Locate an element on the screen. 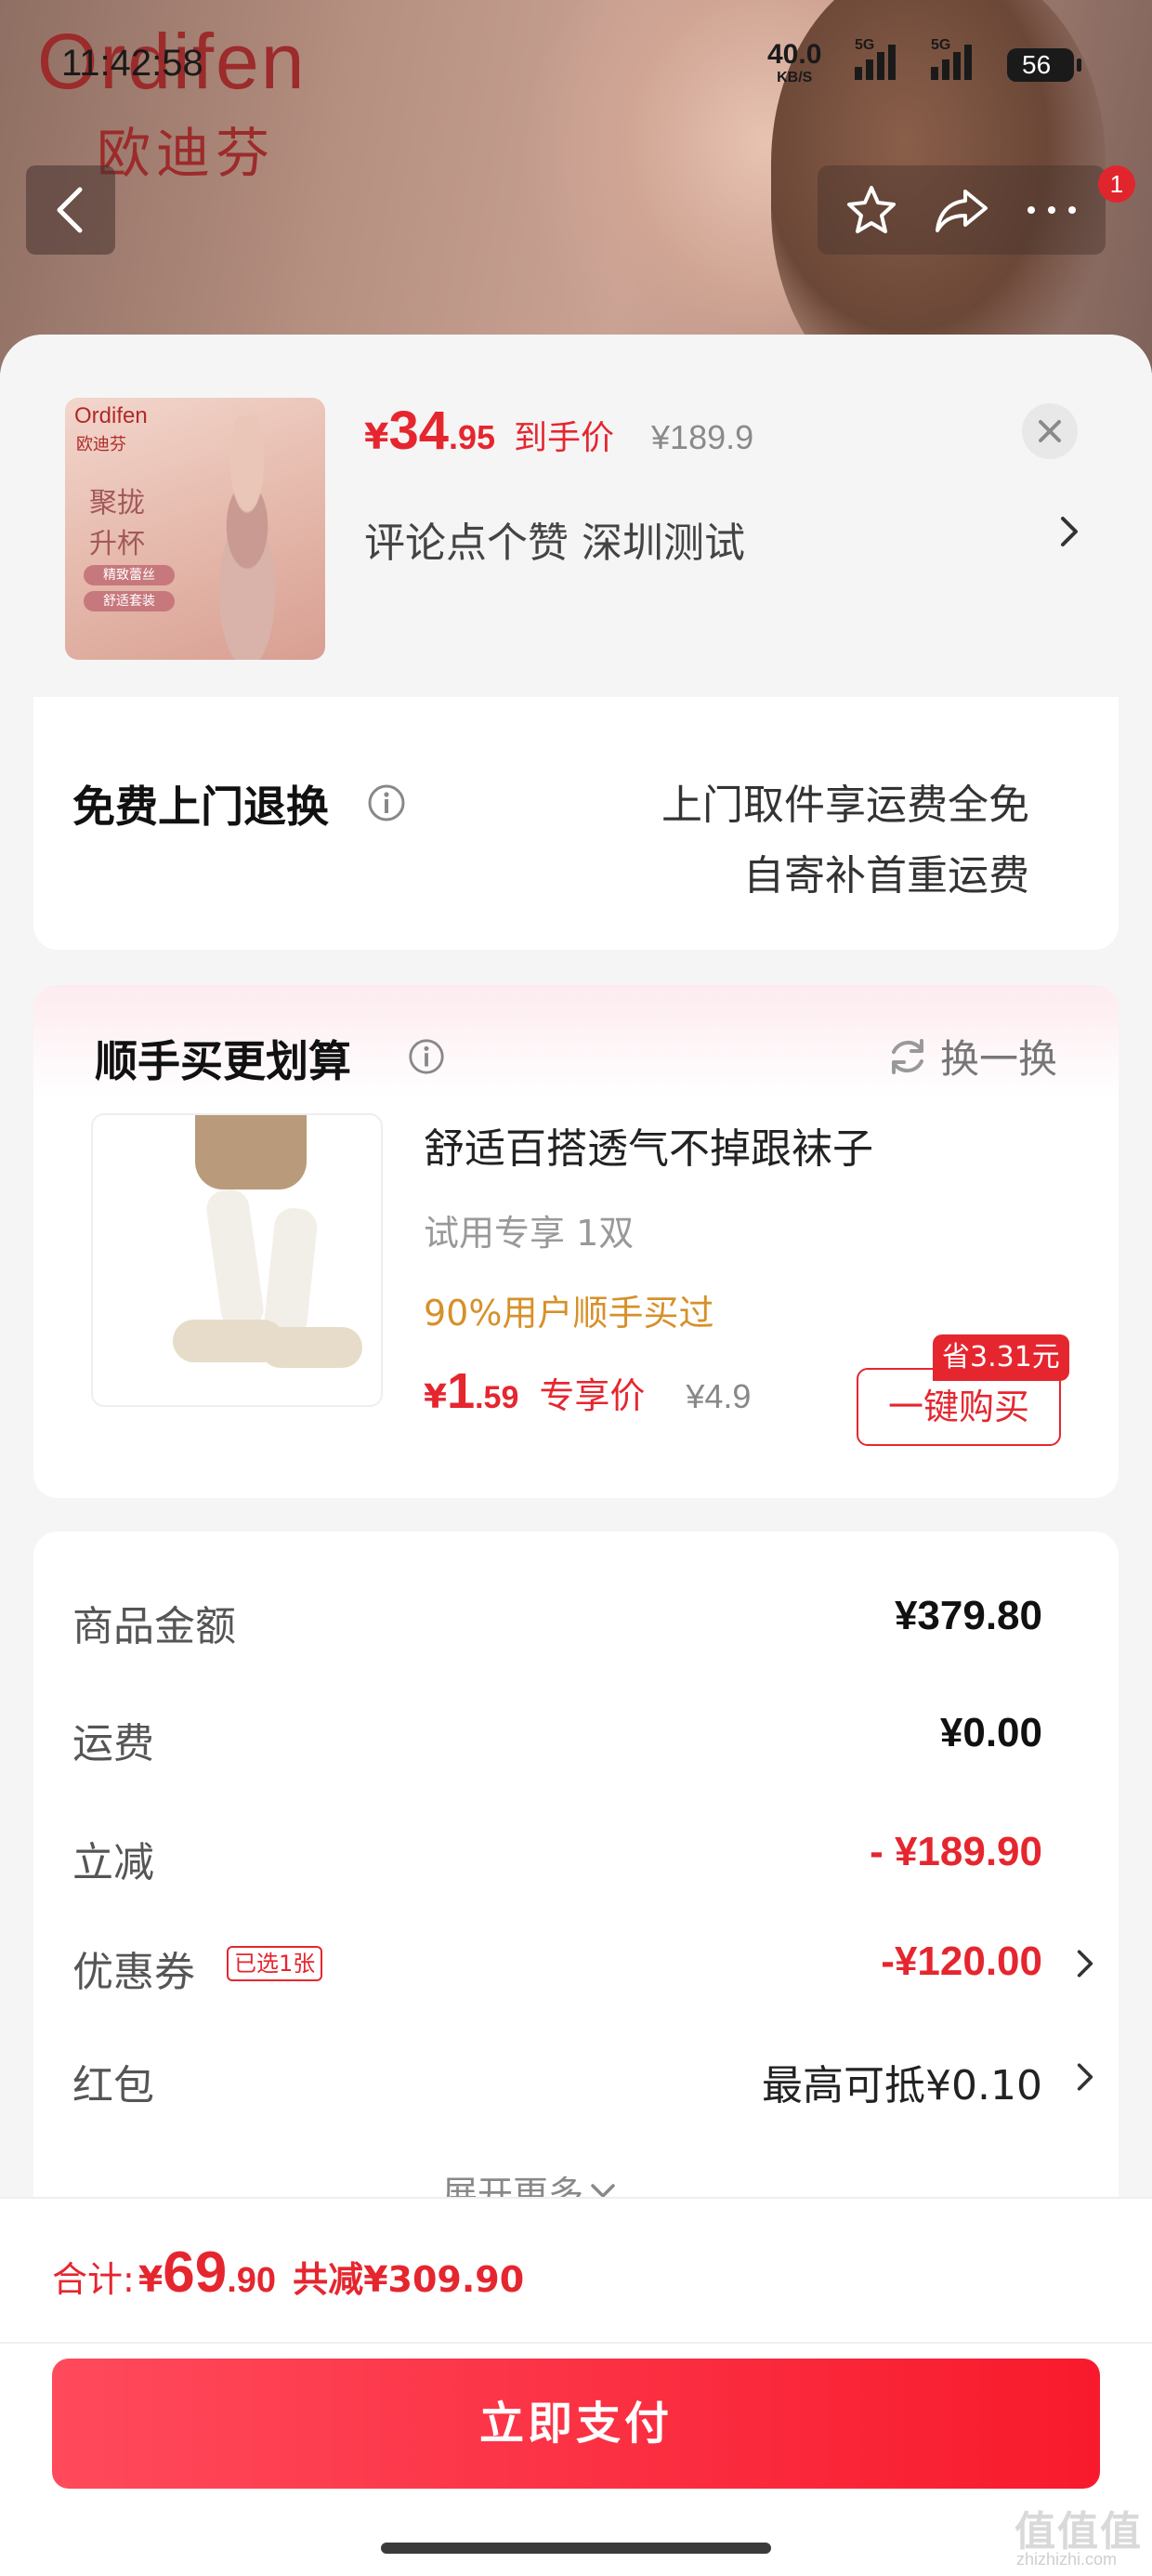 This screenshot has height=2576, width=1152. site-watermark: 值值值 is located at coordinates (1079, 2532).